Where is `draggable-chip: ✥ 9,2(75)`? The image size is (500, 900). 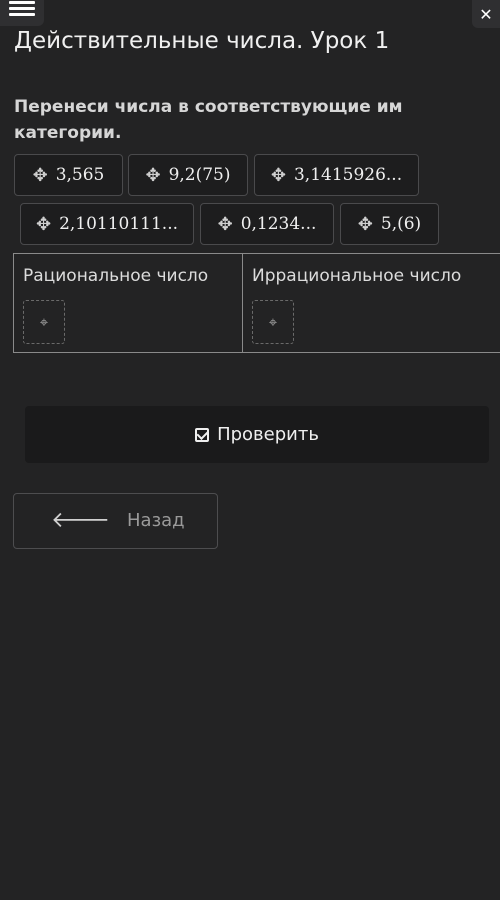
draggable-chip: ✥ 9,2(75) is located at coordinates (188, 175).